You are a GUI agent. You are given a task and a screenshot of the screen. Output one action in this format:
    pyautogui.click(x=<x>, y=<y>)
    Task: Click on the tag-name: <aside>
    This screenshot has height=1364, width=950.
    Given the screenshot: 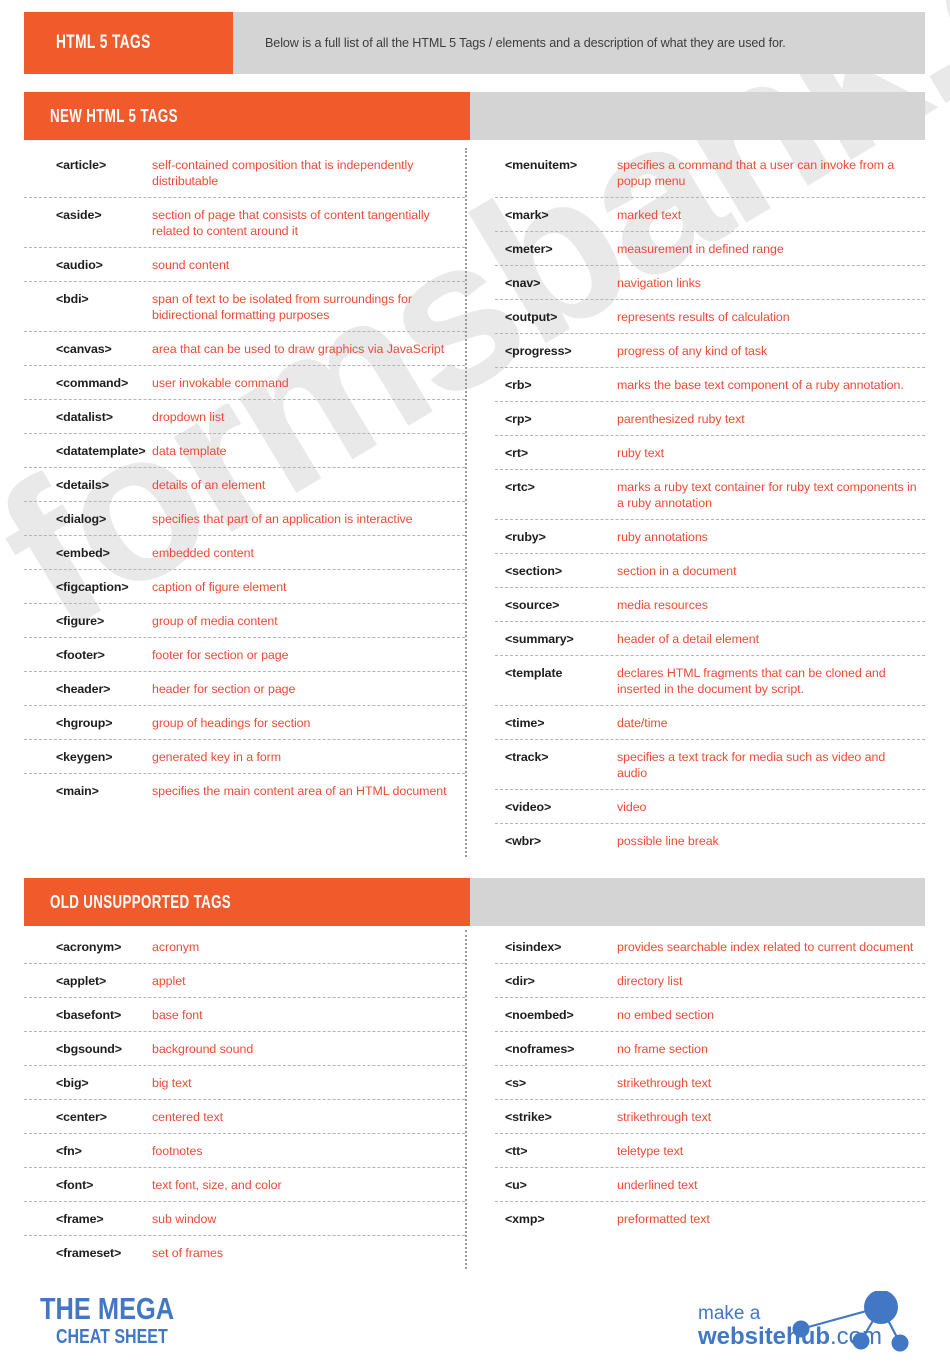 What is the action you would take?
    pyautogui.click(x=79, y=215)
    